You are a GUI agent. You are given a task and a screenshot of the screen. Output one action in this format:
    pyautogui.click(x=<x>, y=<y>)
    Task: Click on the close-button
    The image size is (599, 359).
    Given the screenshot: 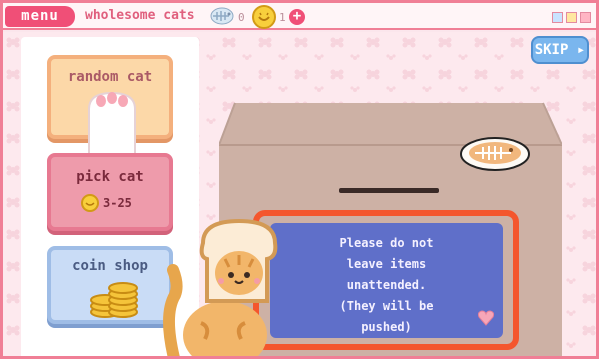 What is the action you would take?
    pyautogui.click(x=585, y=17)
    